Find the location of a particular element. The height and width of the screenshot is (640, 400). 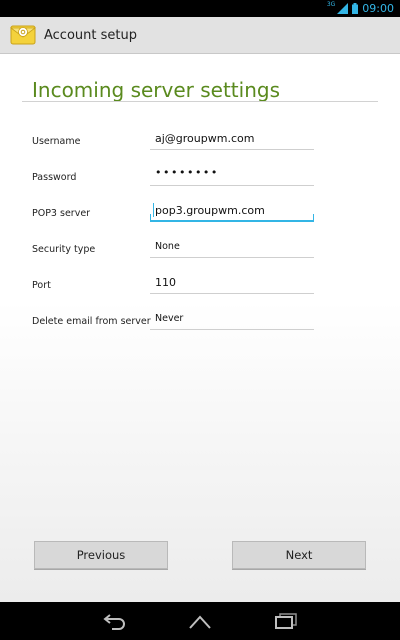

signal-icon is located at coordinates (343, 8).